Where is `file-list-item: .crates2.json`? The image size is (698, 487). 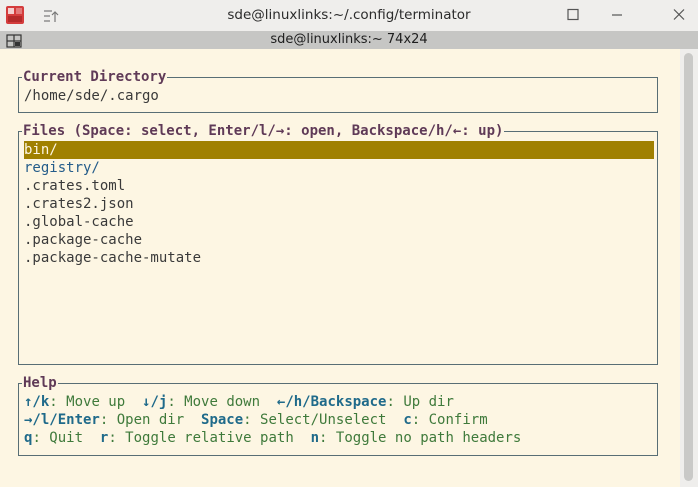 file-list-item: .crates2.json is located at coordinates (339, 204).